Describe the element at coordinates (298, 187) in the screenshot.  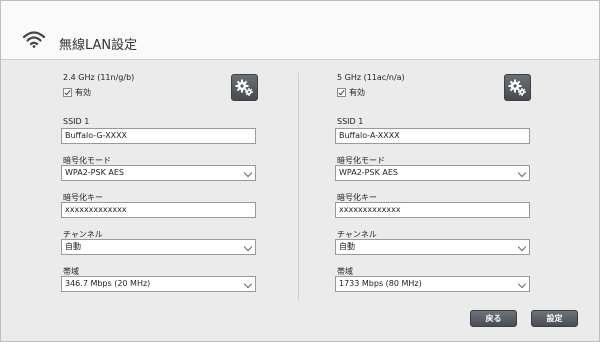
I see `panel-divider` at that location.